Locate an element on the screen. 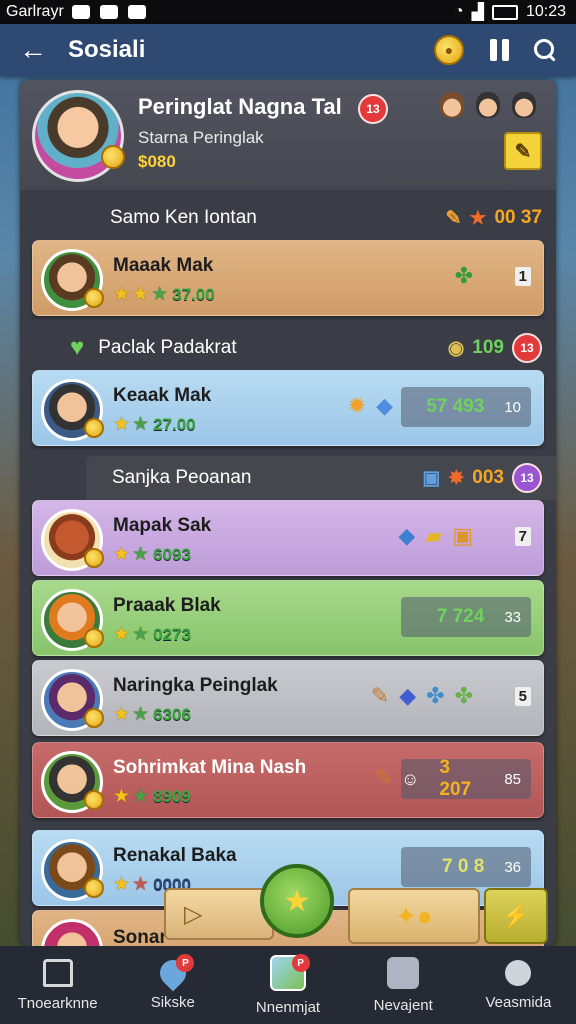 The height and width of the screenshot is (1024, 576). search-button is located at coordinates (545, 50).